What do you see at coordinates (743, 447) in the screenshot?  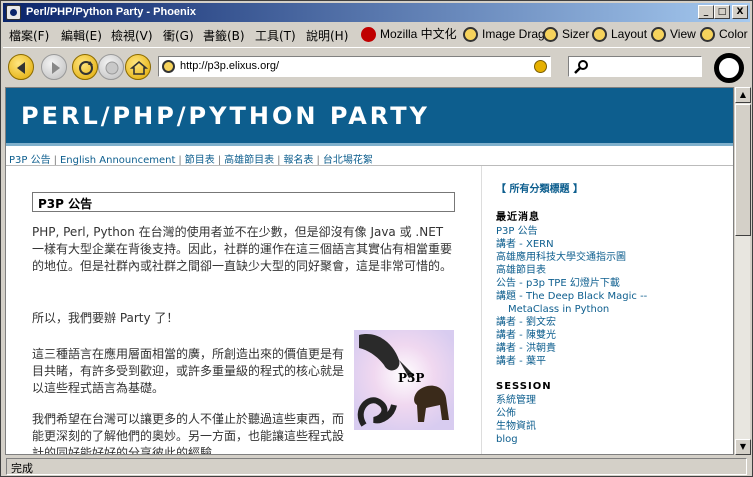 I see `scroll-down-button: ▼` at bounding box center [743, 447].